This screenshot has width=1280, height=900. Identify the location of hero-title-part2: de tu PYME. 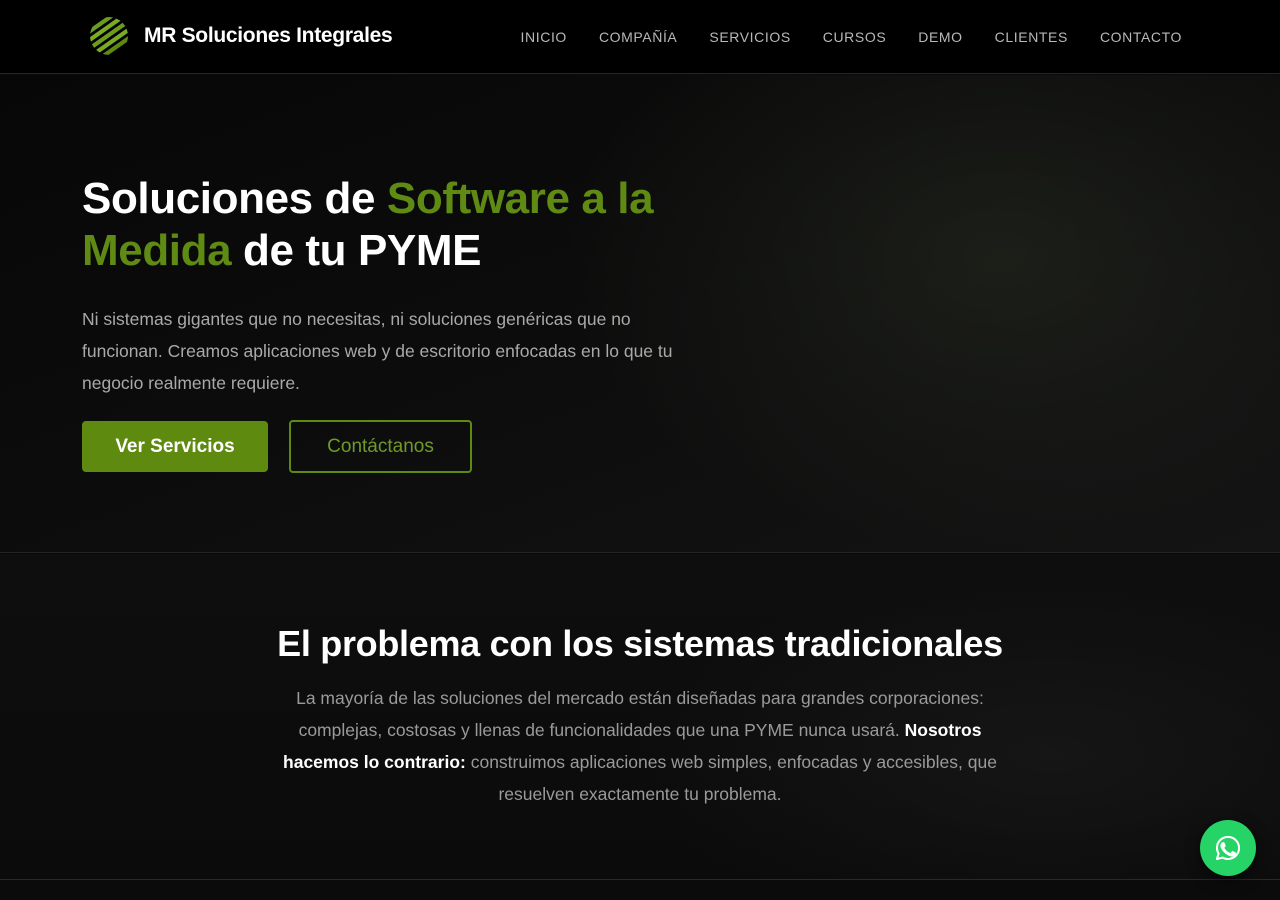
(356, 250).